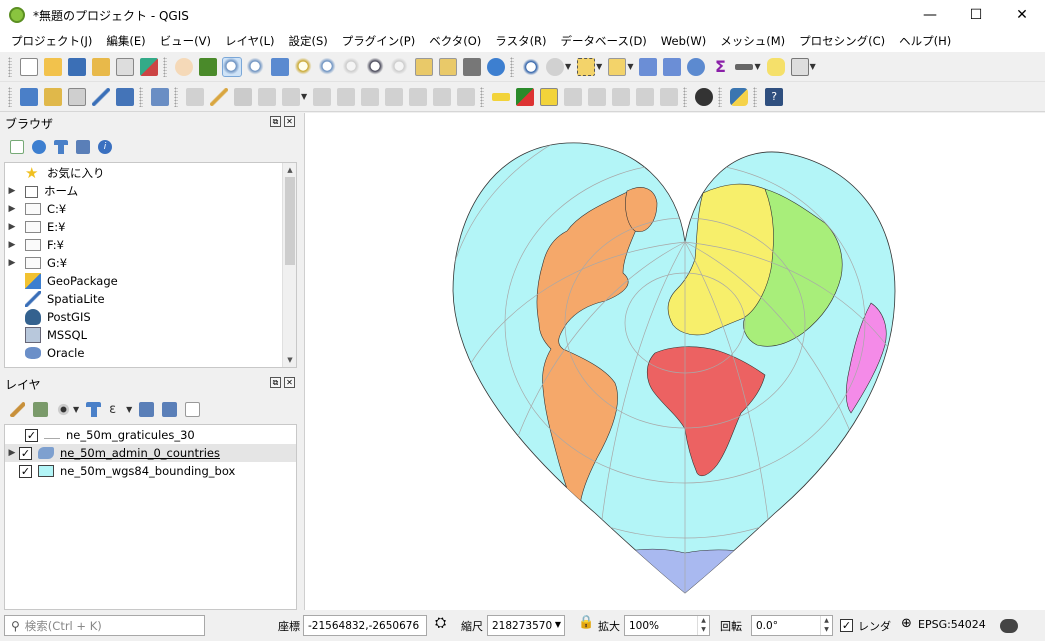  Describe the element at coordinates (930, 15) in the screenshot. I see `minimize-button: —` at that location.